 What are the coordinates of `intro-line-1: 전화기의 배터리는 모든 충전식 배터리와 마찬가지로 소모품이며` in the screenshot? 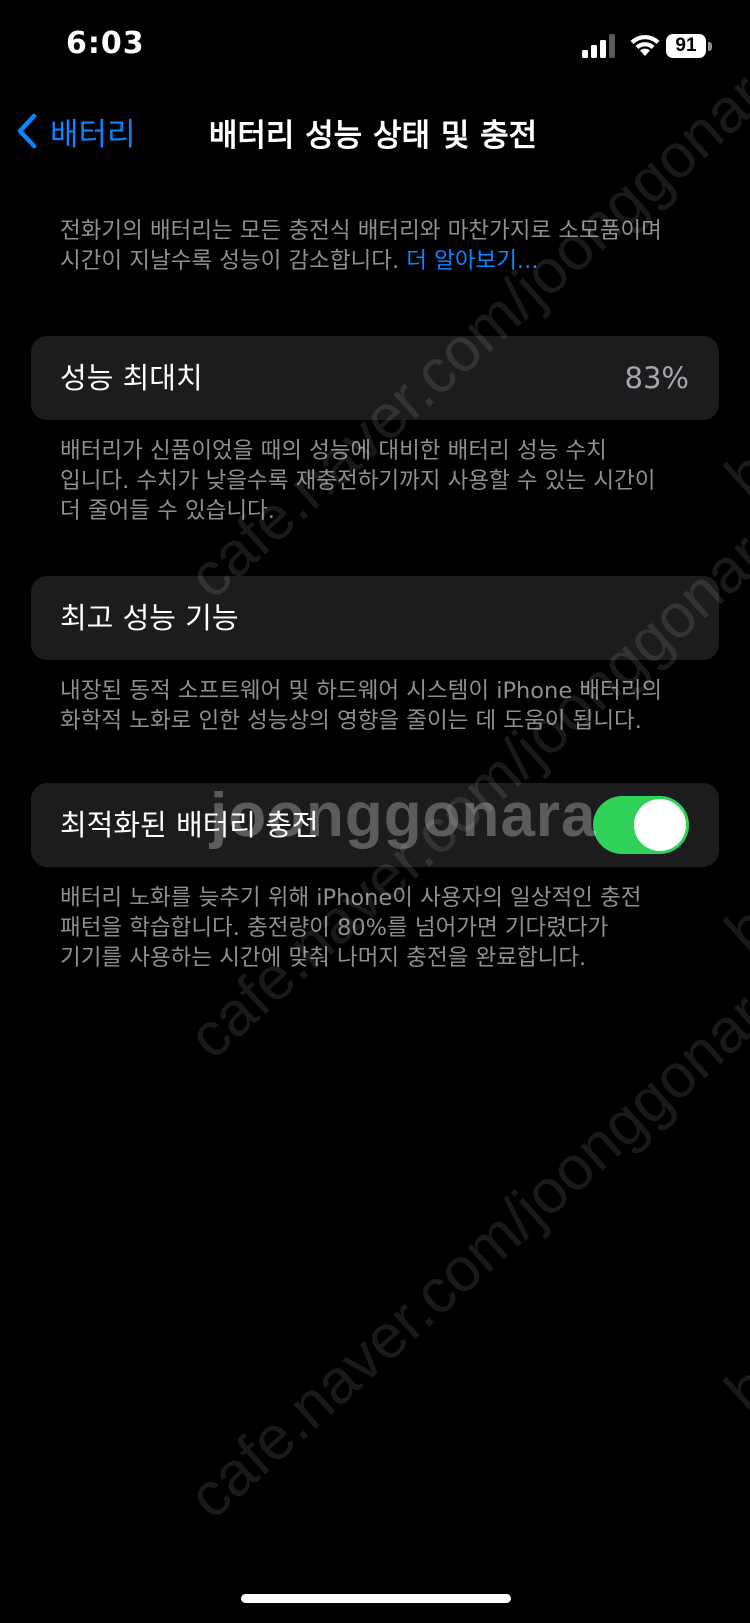 It's located at (361, 231).